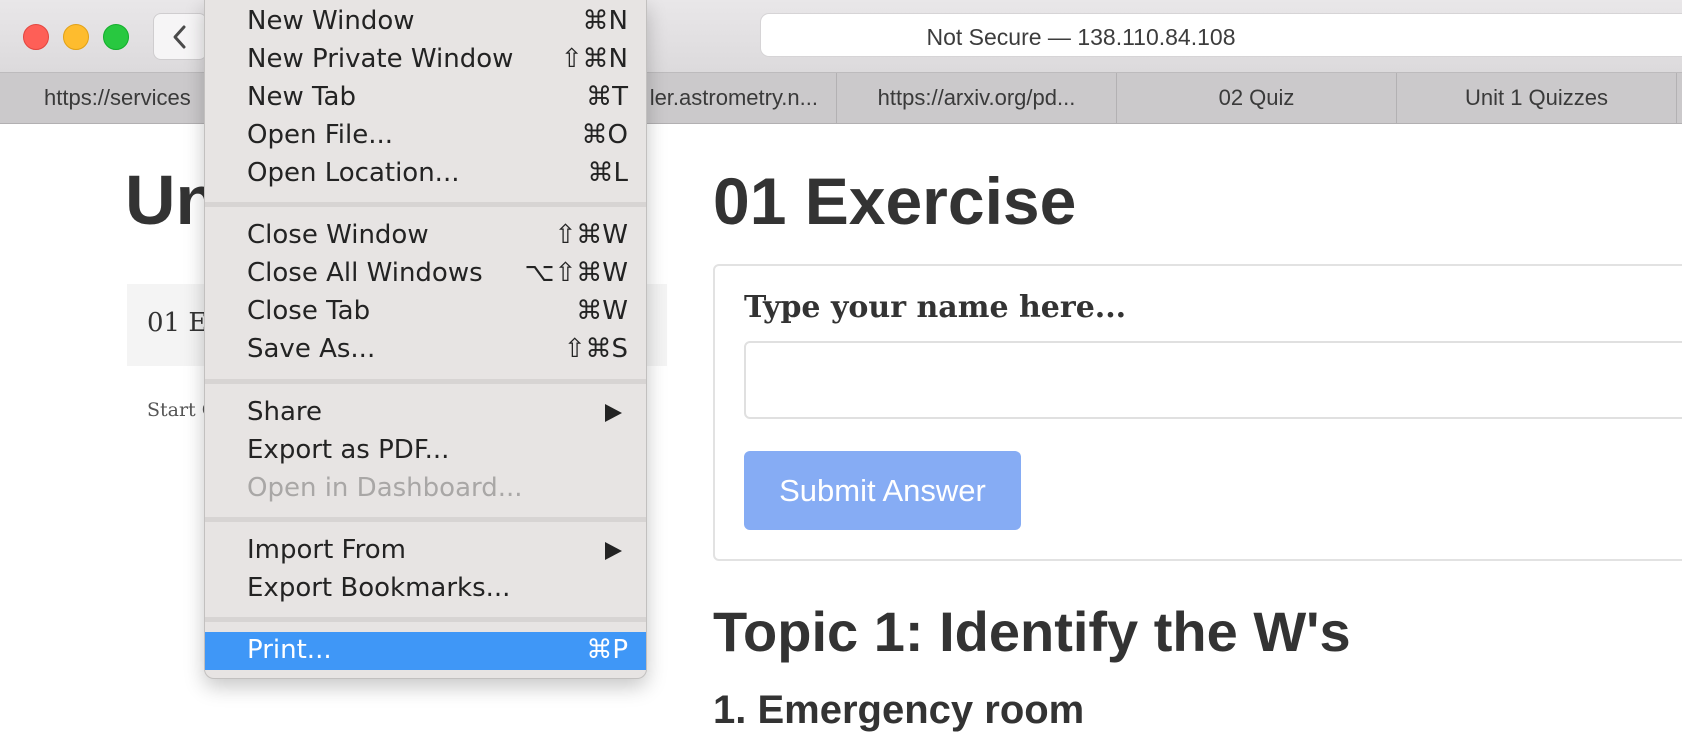  What do you see at coordinates (607, 97) in the screenshot?
I see `menu-item-shortcut: ⌘T` at bounding box center [607, 97].